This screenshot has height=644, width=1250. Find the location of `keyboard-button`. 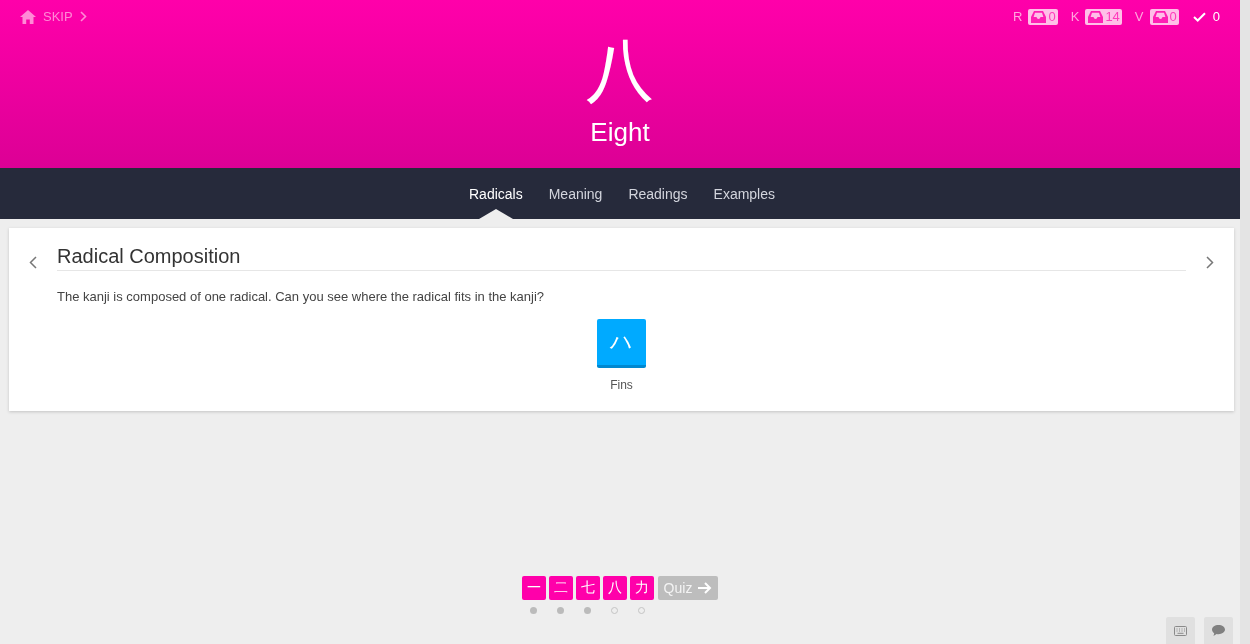

keyboard-button is located at coordinates (1180, 630).